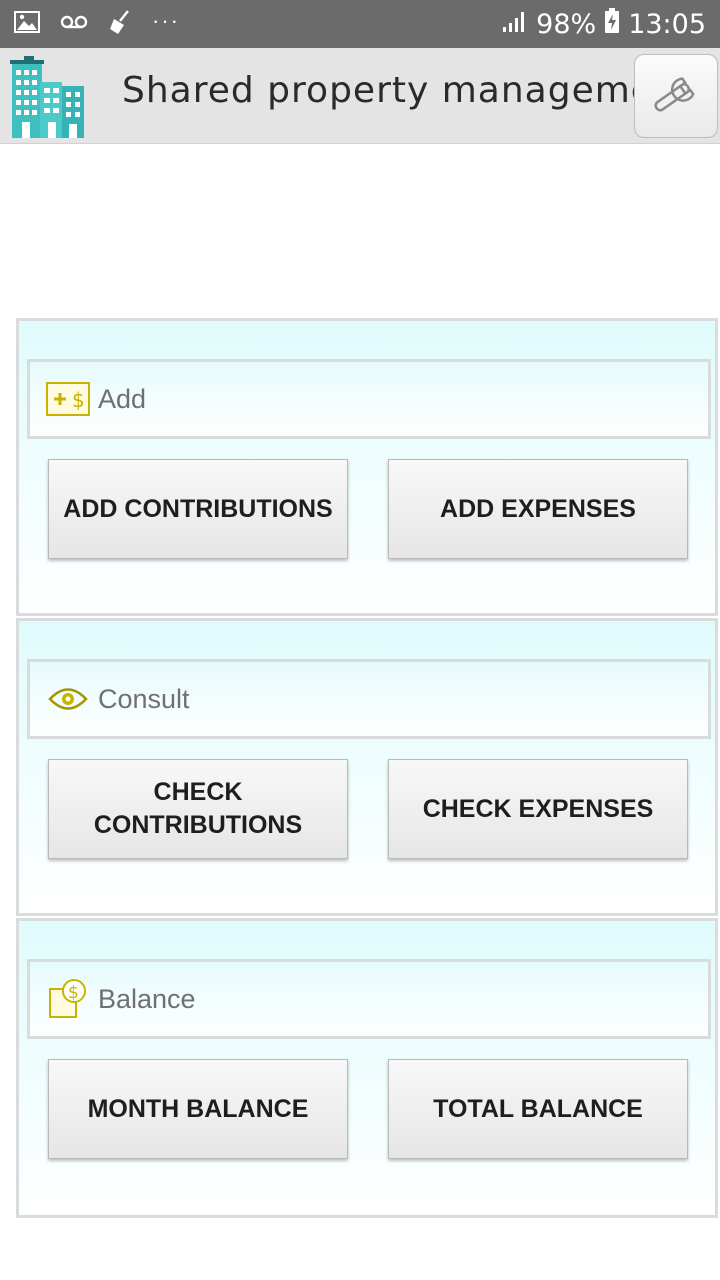 This screenshot has height=1280, width=720. Describe the element at coordinates (68, 399) in the screenshot. I see `add-money-icon: $` at that location.